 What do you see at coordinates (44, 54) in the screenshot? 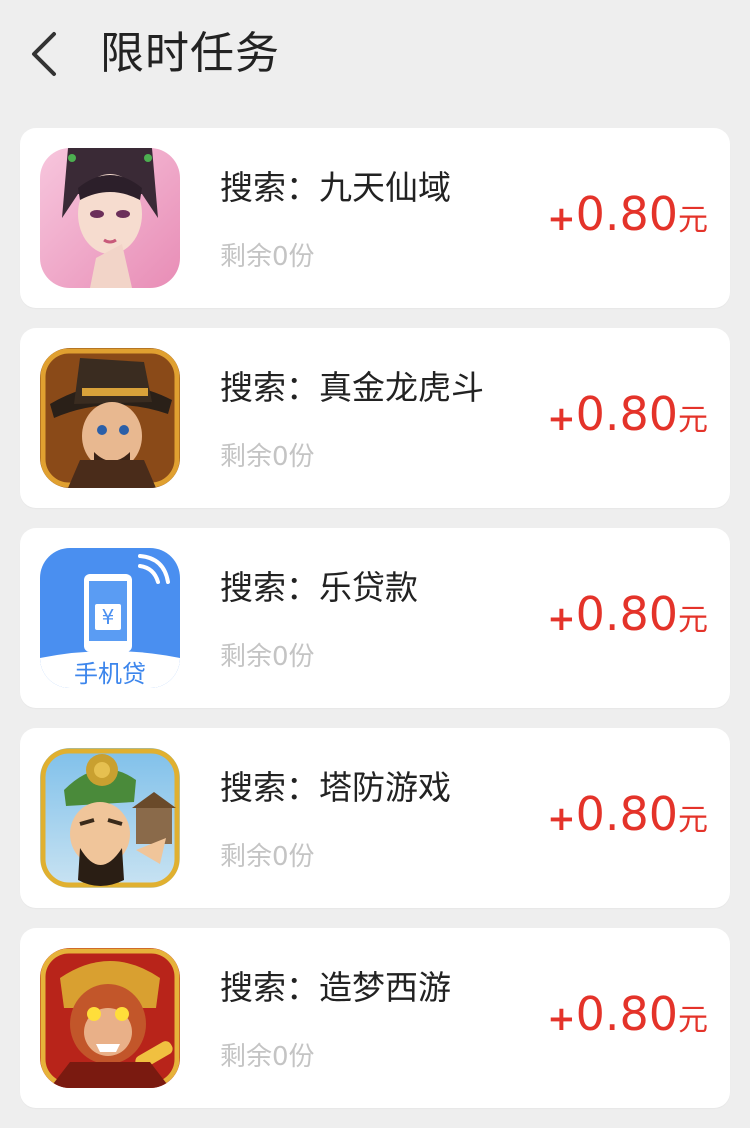
I see `chevron-left-icon` at bounding box center [44, 54].